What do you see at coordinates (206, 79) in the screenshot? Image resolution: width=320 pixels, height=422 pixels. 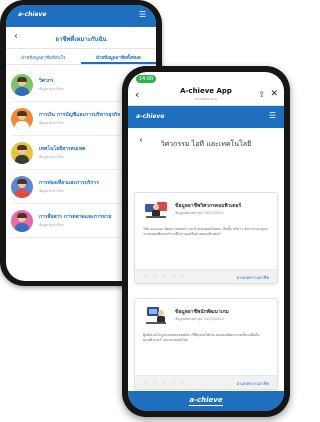 I see `status-bar: 14:00` at bounding box center [206, 79].